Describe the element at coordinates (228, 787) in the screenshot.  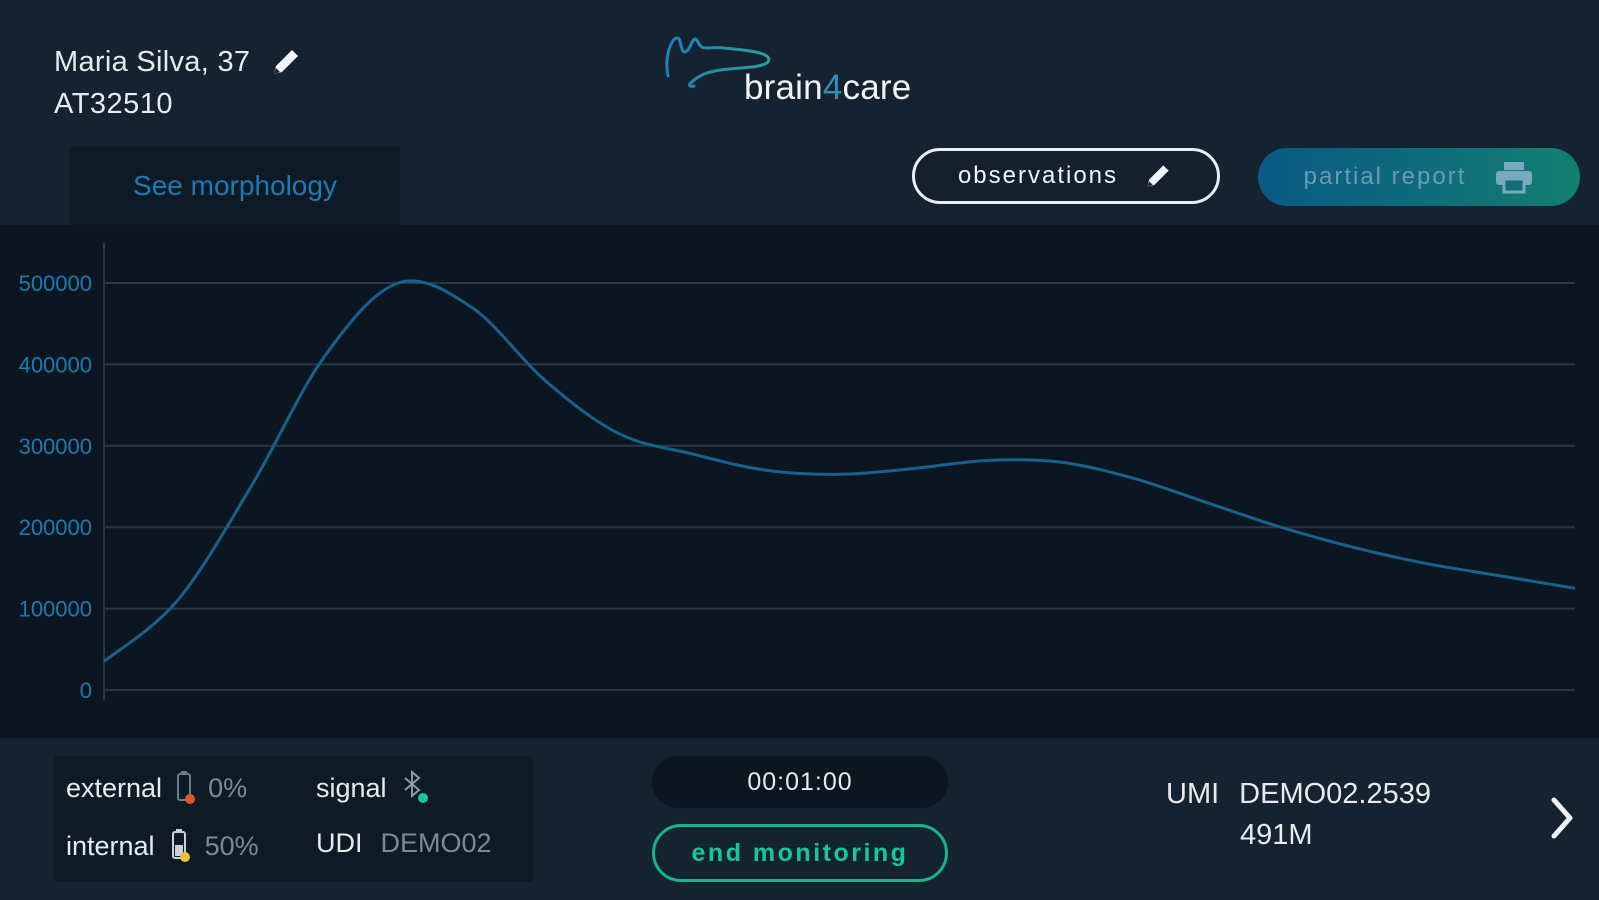
I see `external-battery-value: 0%` at that location.